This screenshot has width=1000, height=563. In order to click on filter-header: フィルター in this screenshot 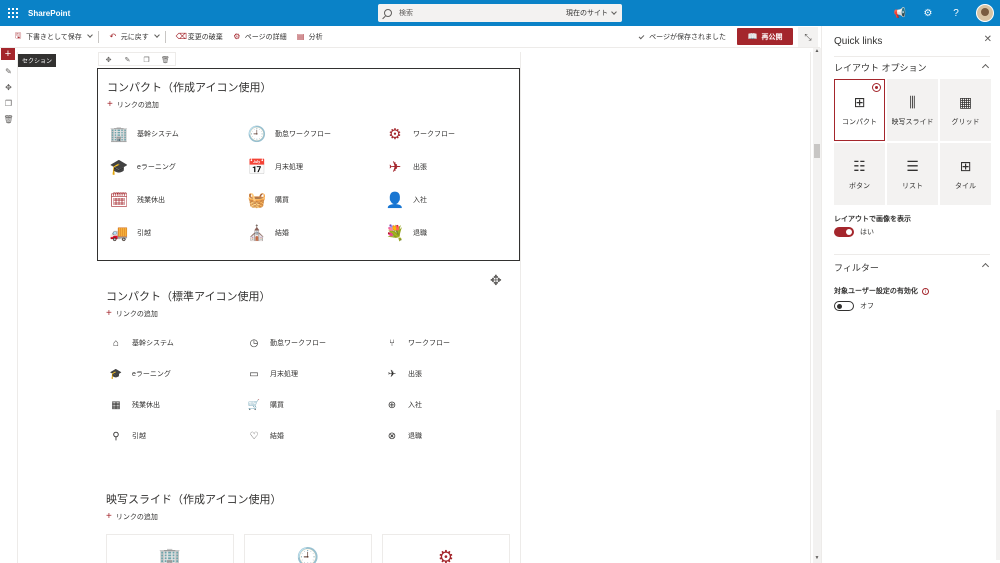, I will do `click(856, 267)`.